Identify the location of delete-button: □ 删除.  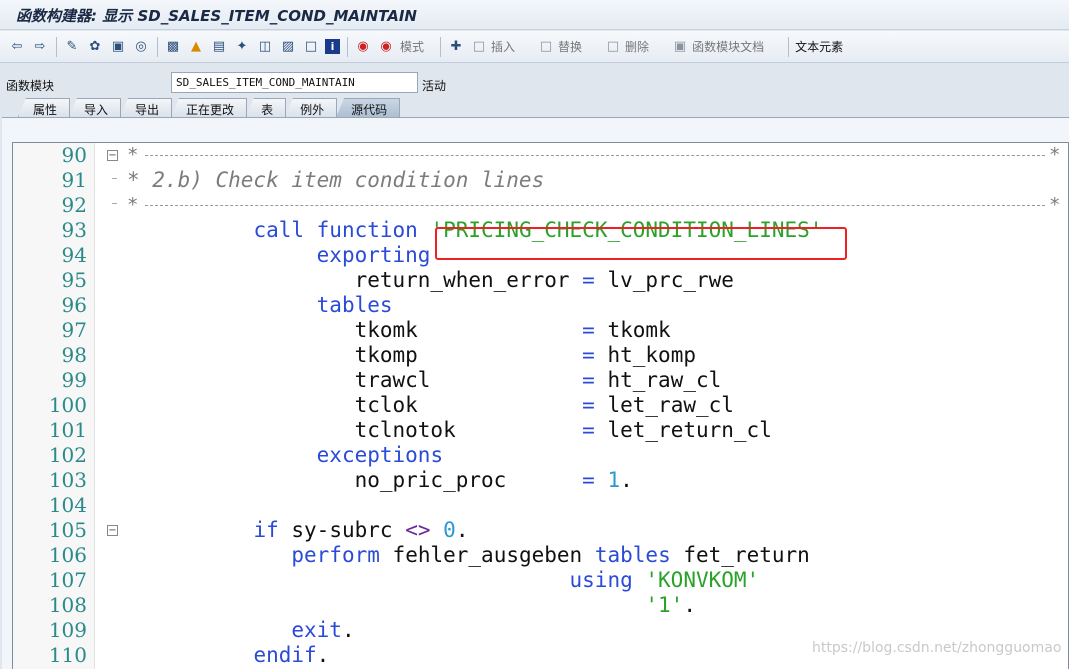
(633, 47).